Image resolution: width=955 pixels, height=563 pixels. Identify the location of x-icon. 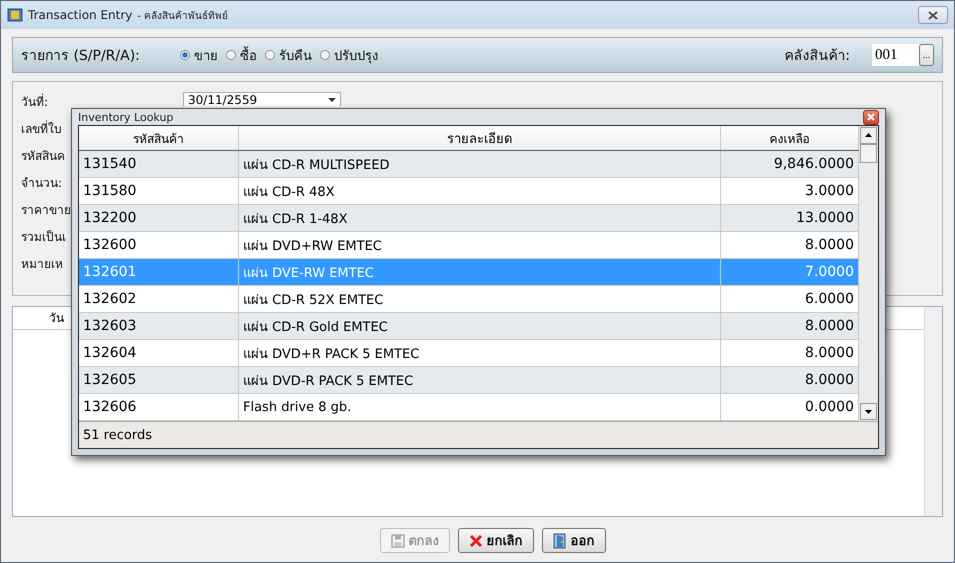
(475, 541).